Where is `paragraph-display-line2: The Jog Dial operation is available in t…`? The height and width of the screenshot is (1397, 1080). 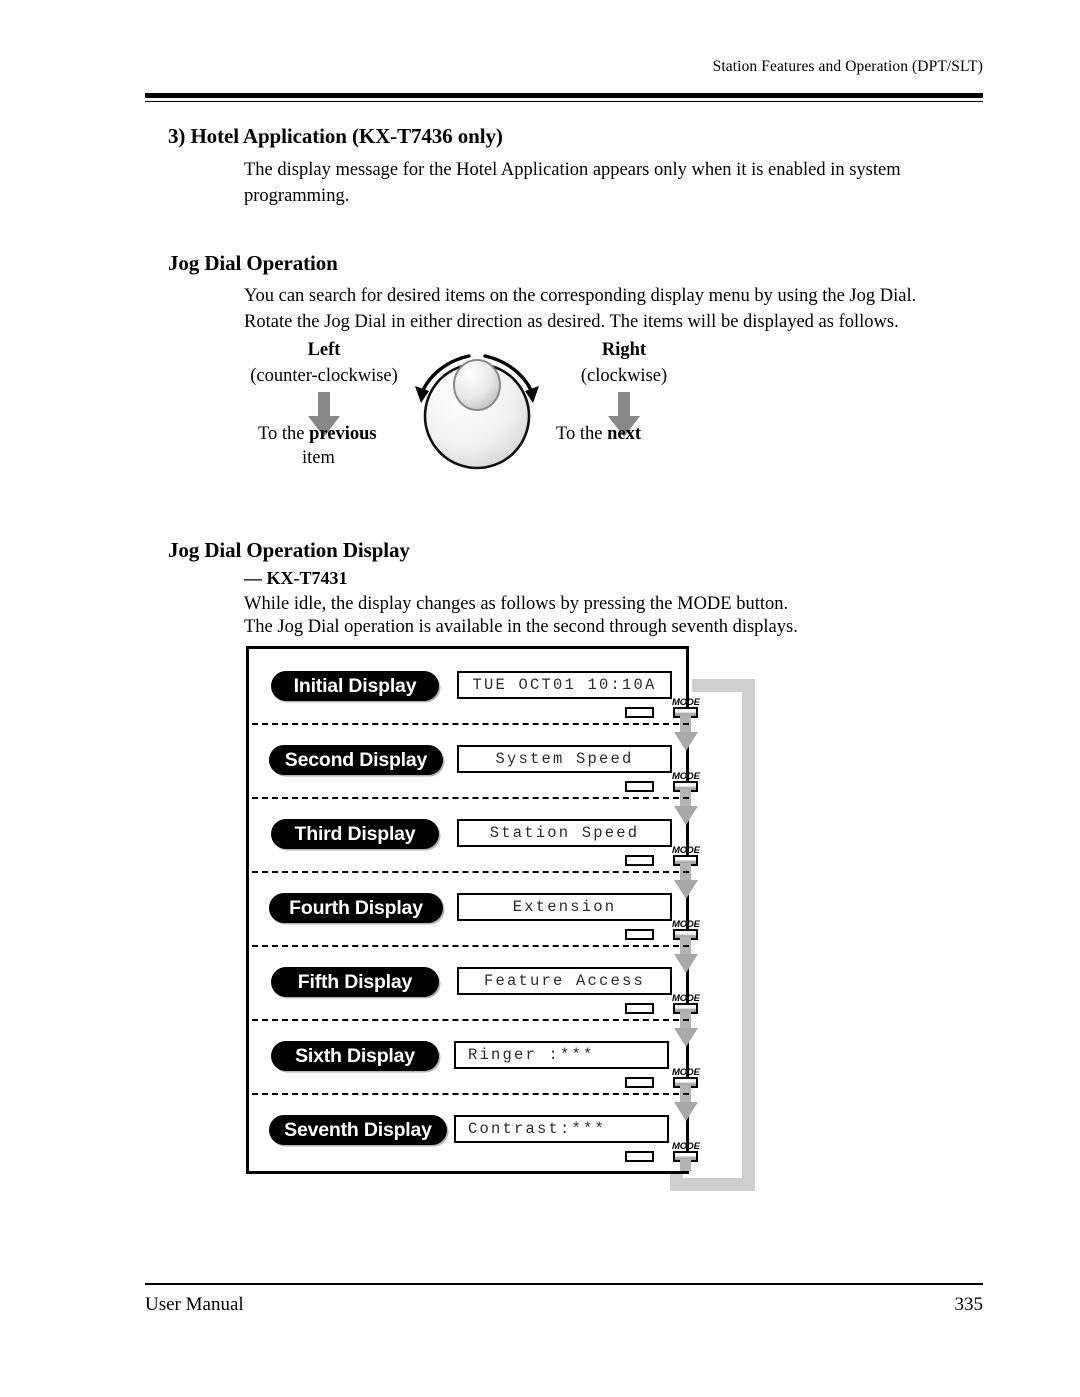
paragraph-display-line2: The Jog Dial operation is available in t… is located at coordinates (521, 627).